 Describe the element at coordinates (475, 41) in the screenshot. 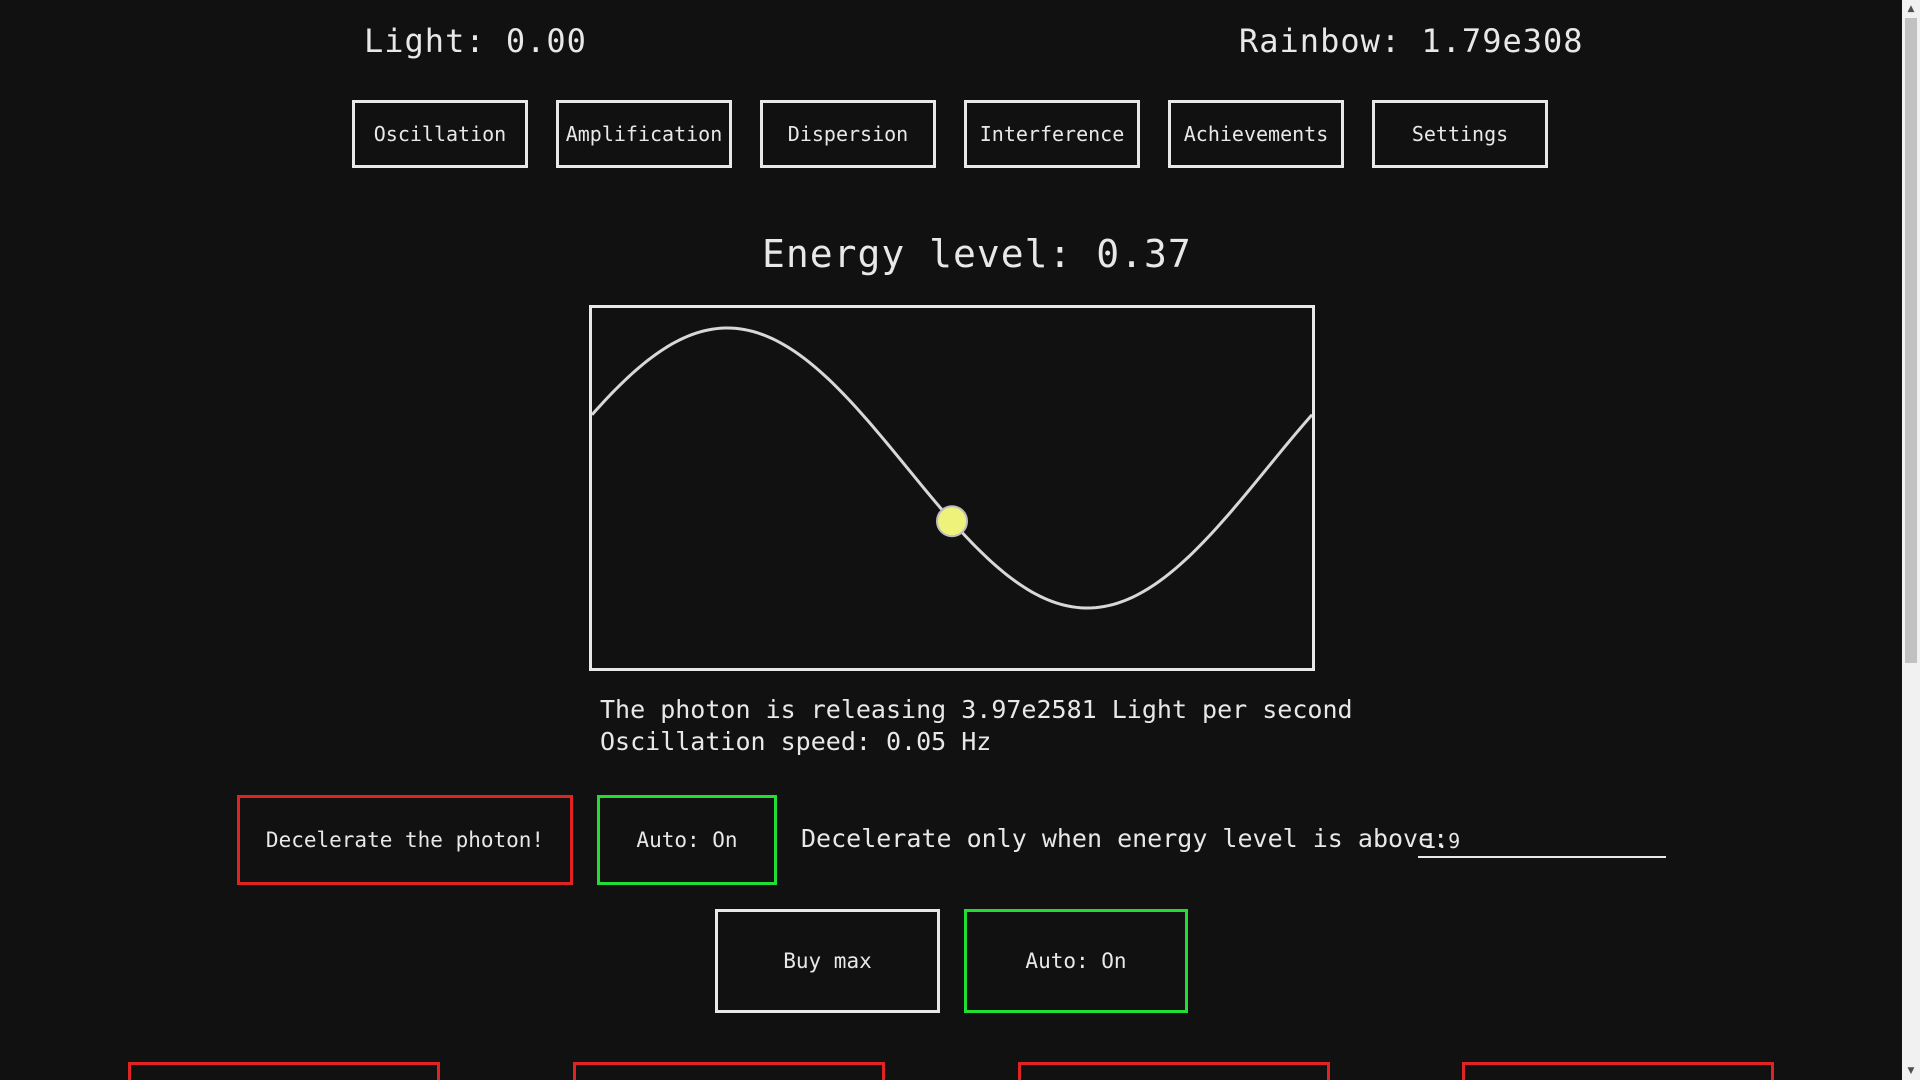

I see `light-counter: Light: 0.00` at that location.